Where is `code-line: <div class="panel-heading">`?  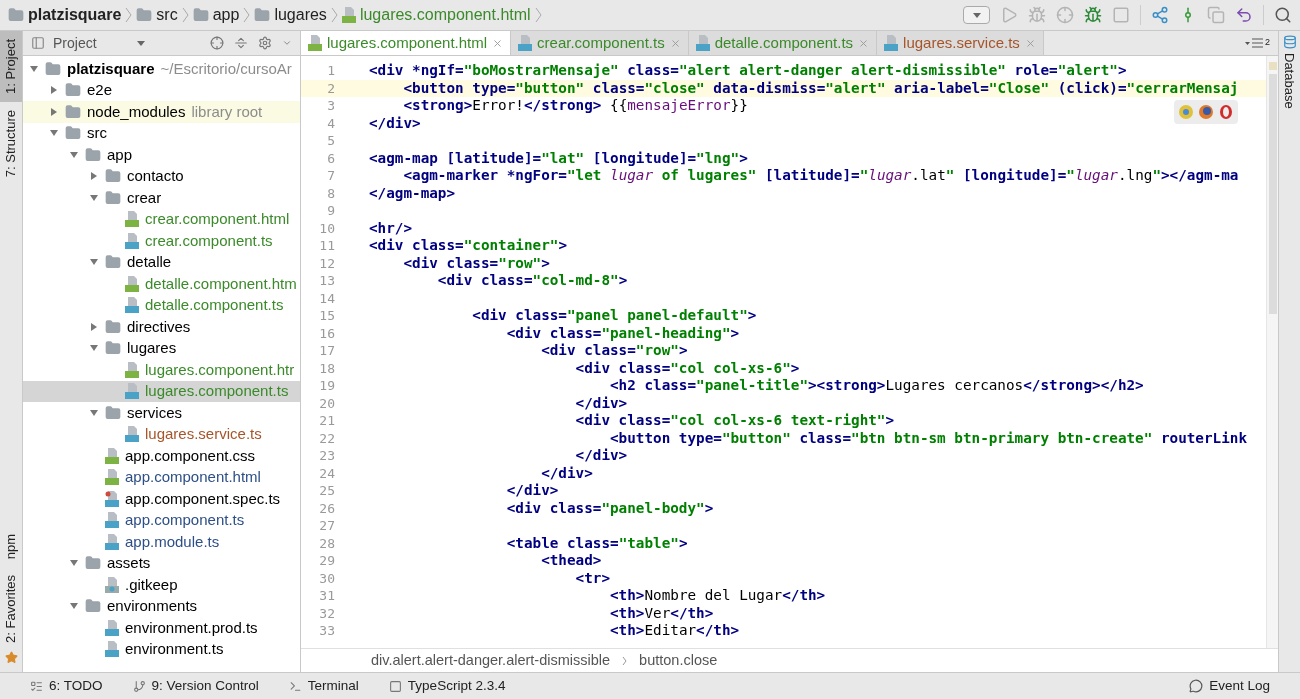
code-line: <div class="panel-heading"> is located at coordinates (622, 333).